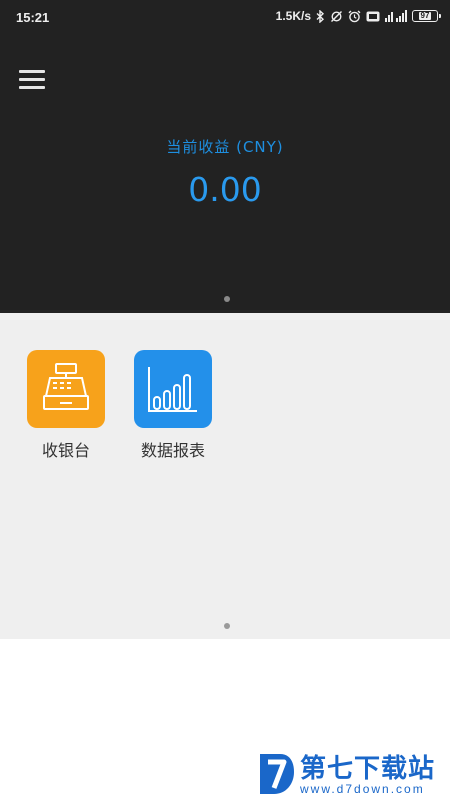  What do you see at coordinates (225, 147) in the screenshot?
I see `earnings-label: 当前收益 (CNY)` at bounding box center [225, 147].